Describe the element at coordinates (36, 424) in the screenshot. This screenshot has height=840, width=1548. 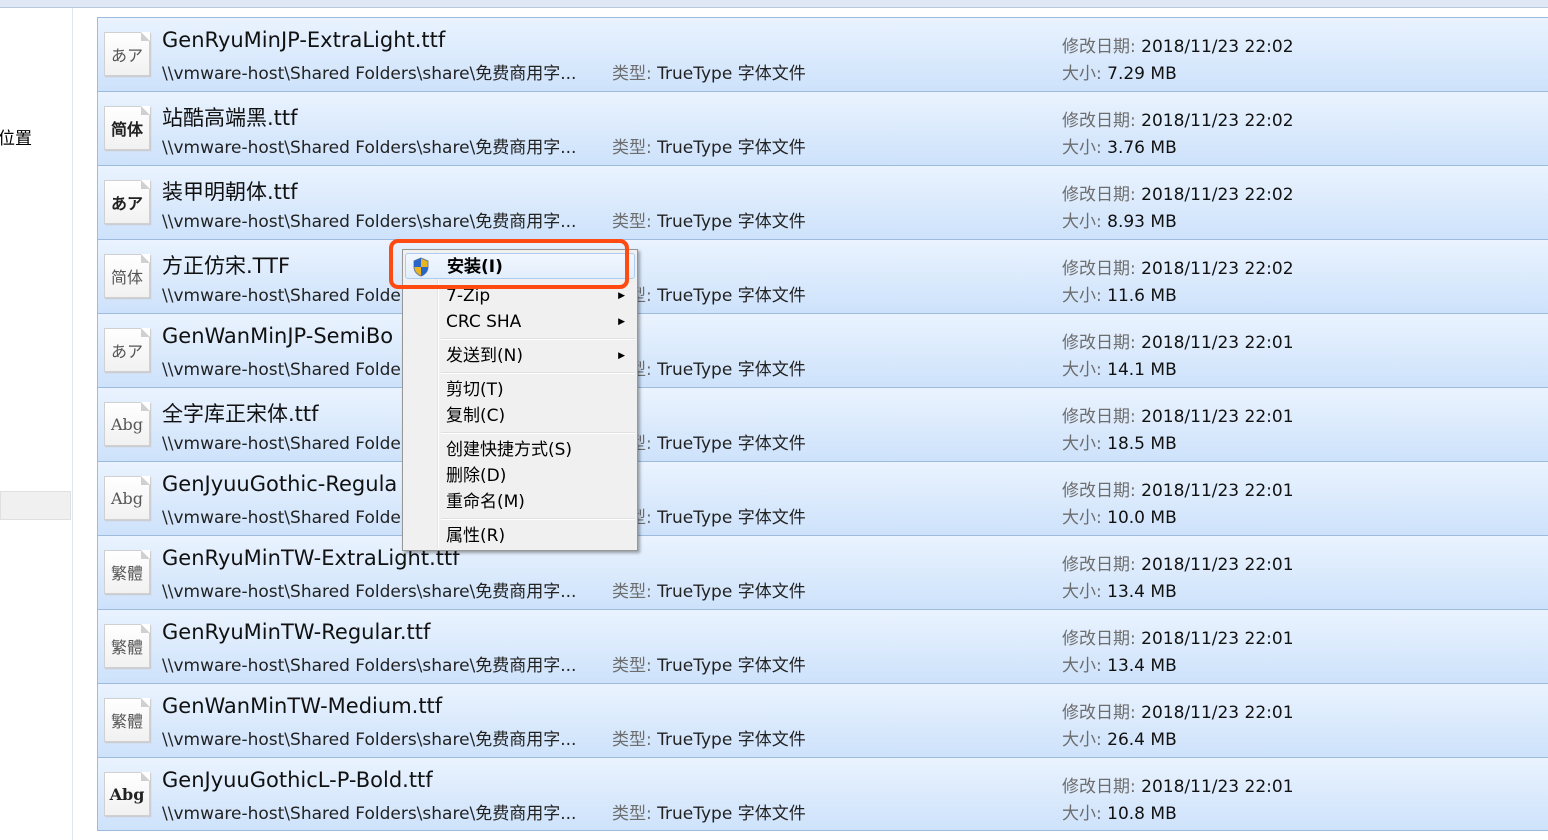
I see `navigation-pane: 位置` at that location.